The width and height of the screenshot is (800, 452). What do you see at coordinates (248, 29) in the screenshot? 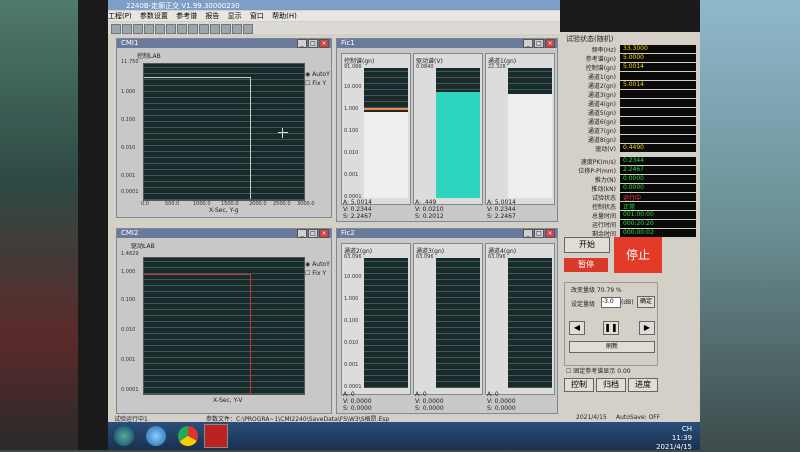
I see `toolbar-help-icon` at bounding box center [248, 29].